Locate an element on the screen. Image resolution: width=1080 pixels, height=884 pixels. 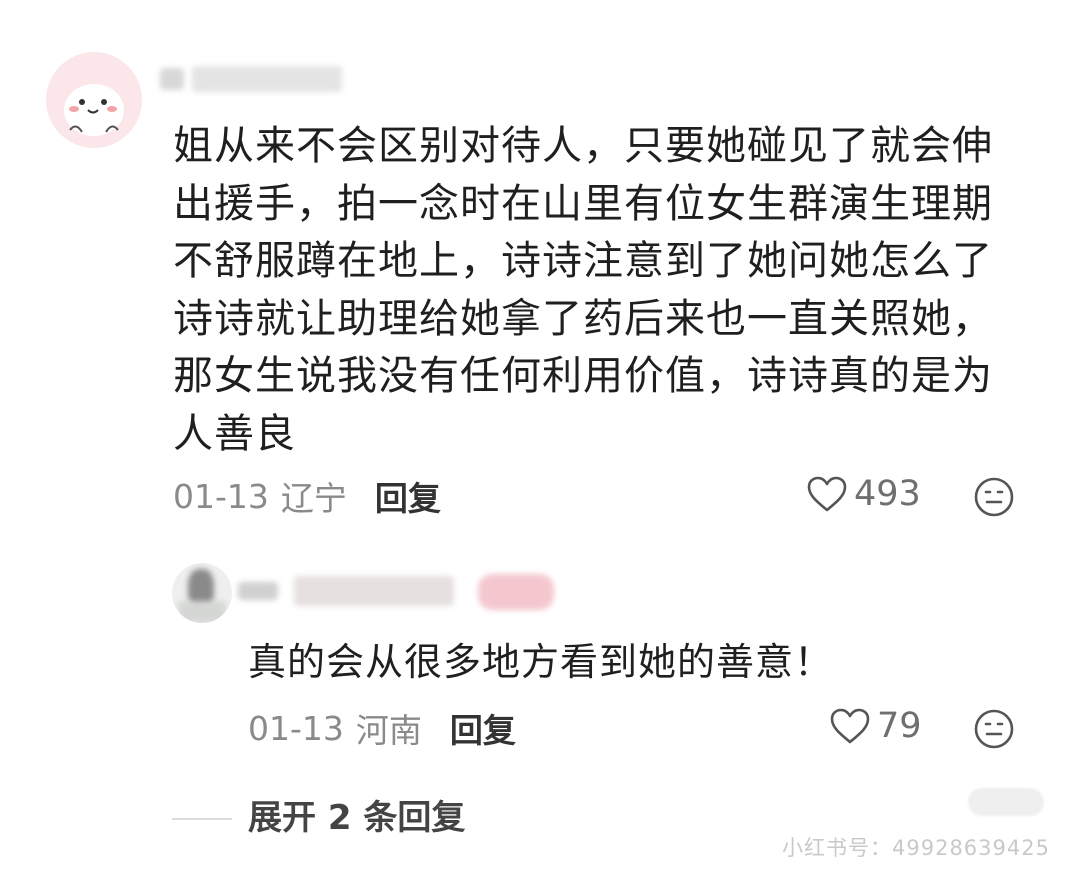
reply-meta: 01-13 河南 回复 is located at coordinates (382, 728).